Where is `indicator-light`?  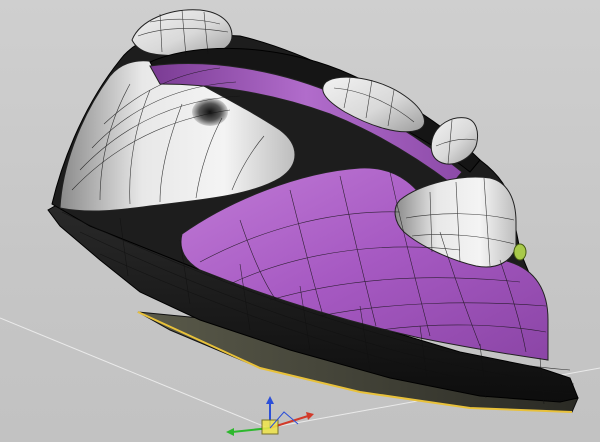 indicator-light is located at coordinates (520, 252).